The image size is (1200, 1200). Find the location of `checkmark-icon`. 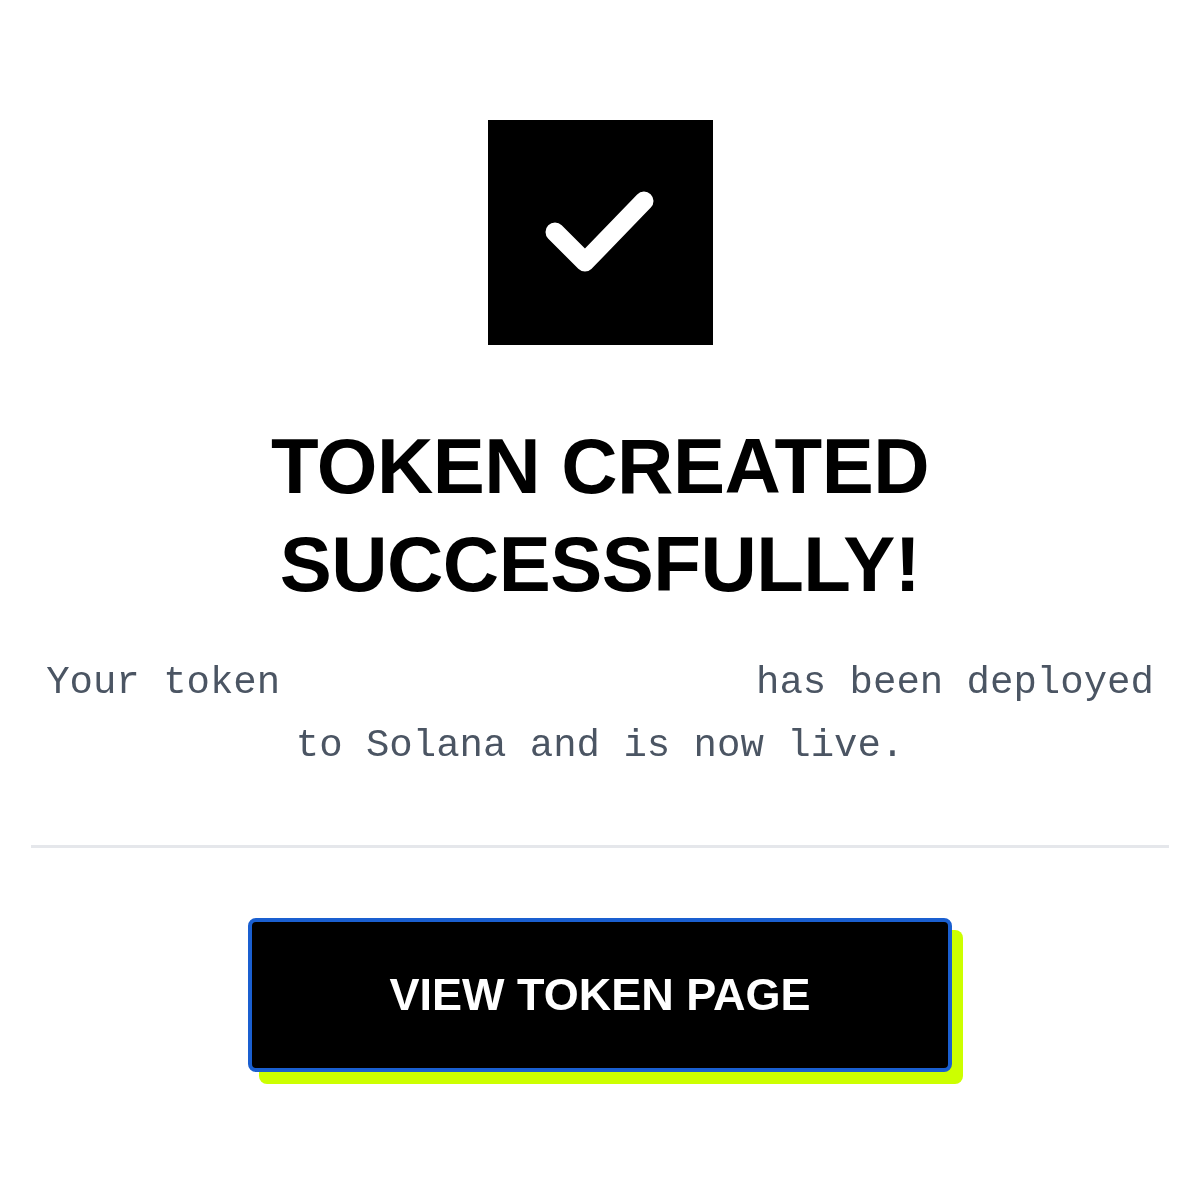

checkmark-icon is located at coordinates (600, 232).